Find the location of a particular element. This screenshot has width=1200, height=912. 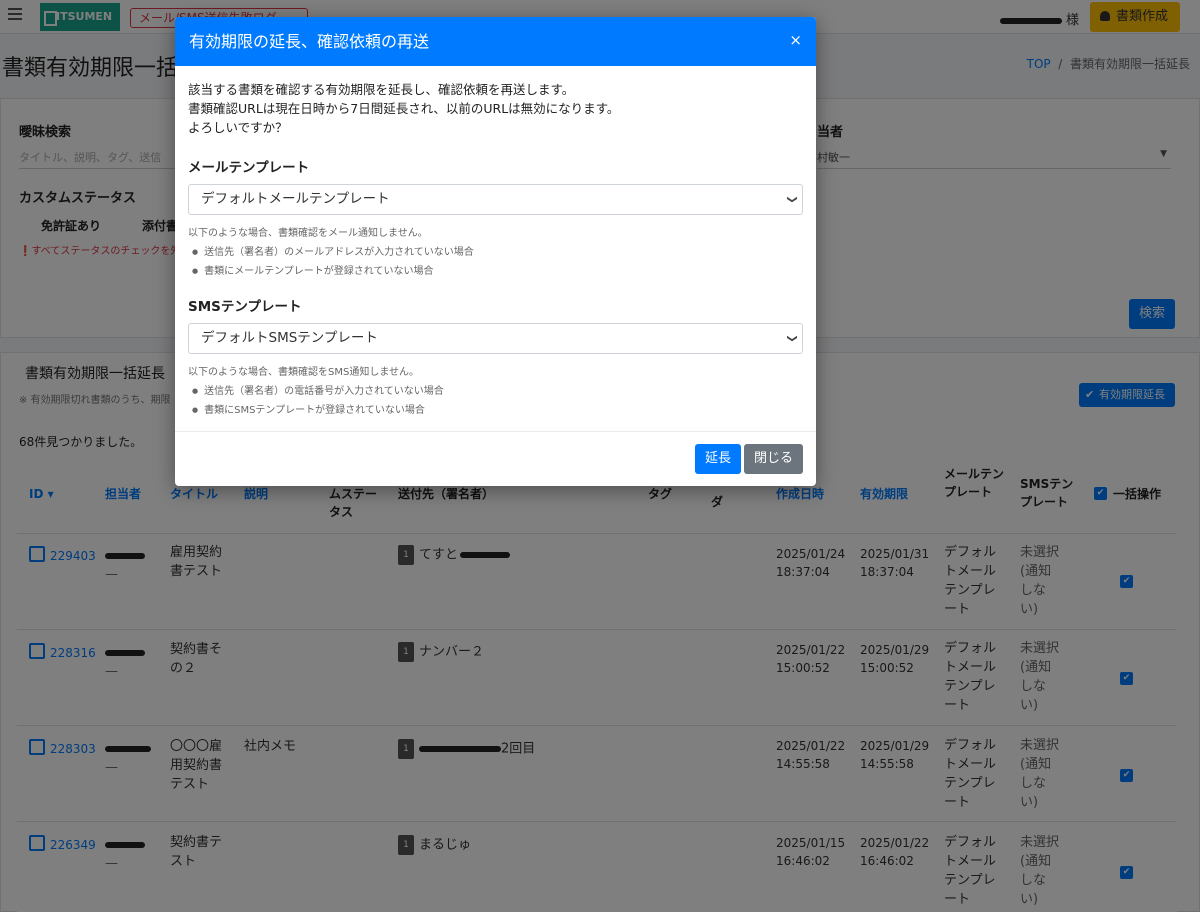

modal-footer: 延長 閉じる is located at coordinates (495, 458).